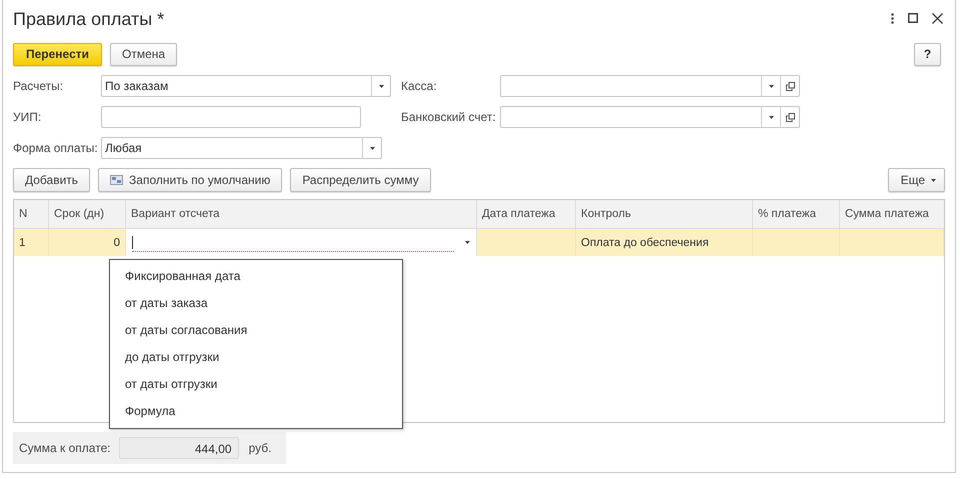 The width and height of the screenshot is (960, 479). What do you see at coordinates (449, 117) in the screenshot?
I see `field-label: Банковский счет:` at bounding box center [449, 117].